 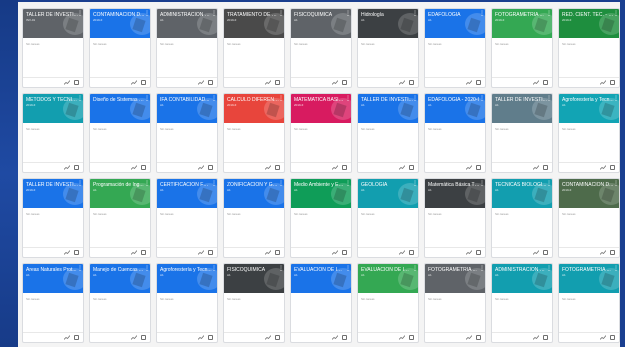 I want to click on class-card-header: EVALUACIÓN DE IMP... A1 ⋮, so click(x=388, y=278).